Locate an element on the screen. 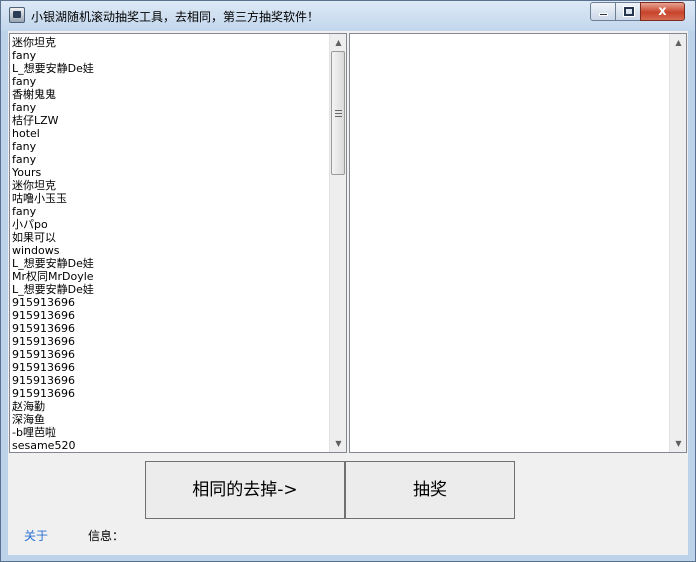 Image resolution: width=696 pixels, height=562 pixels. maximize-icon is located at coordinates (629, 11).